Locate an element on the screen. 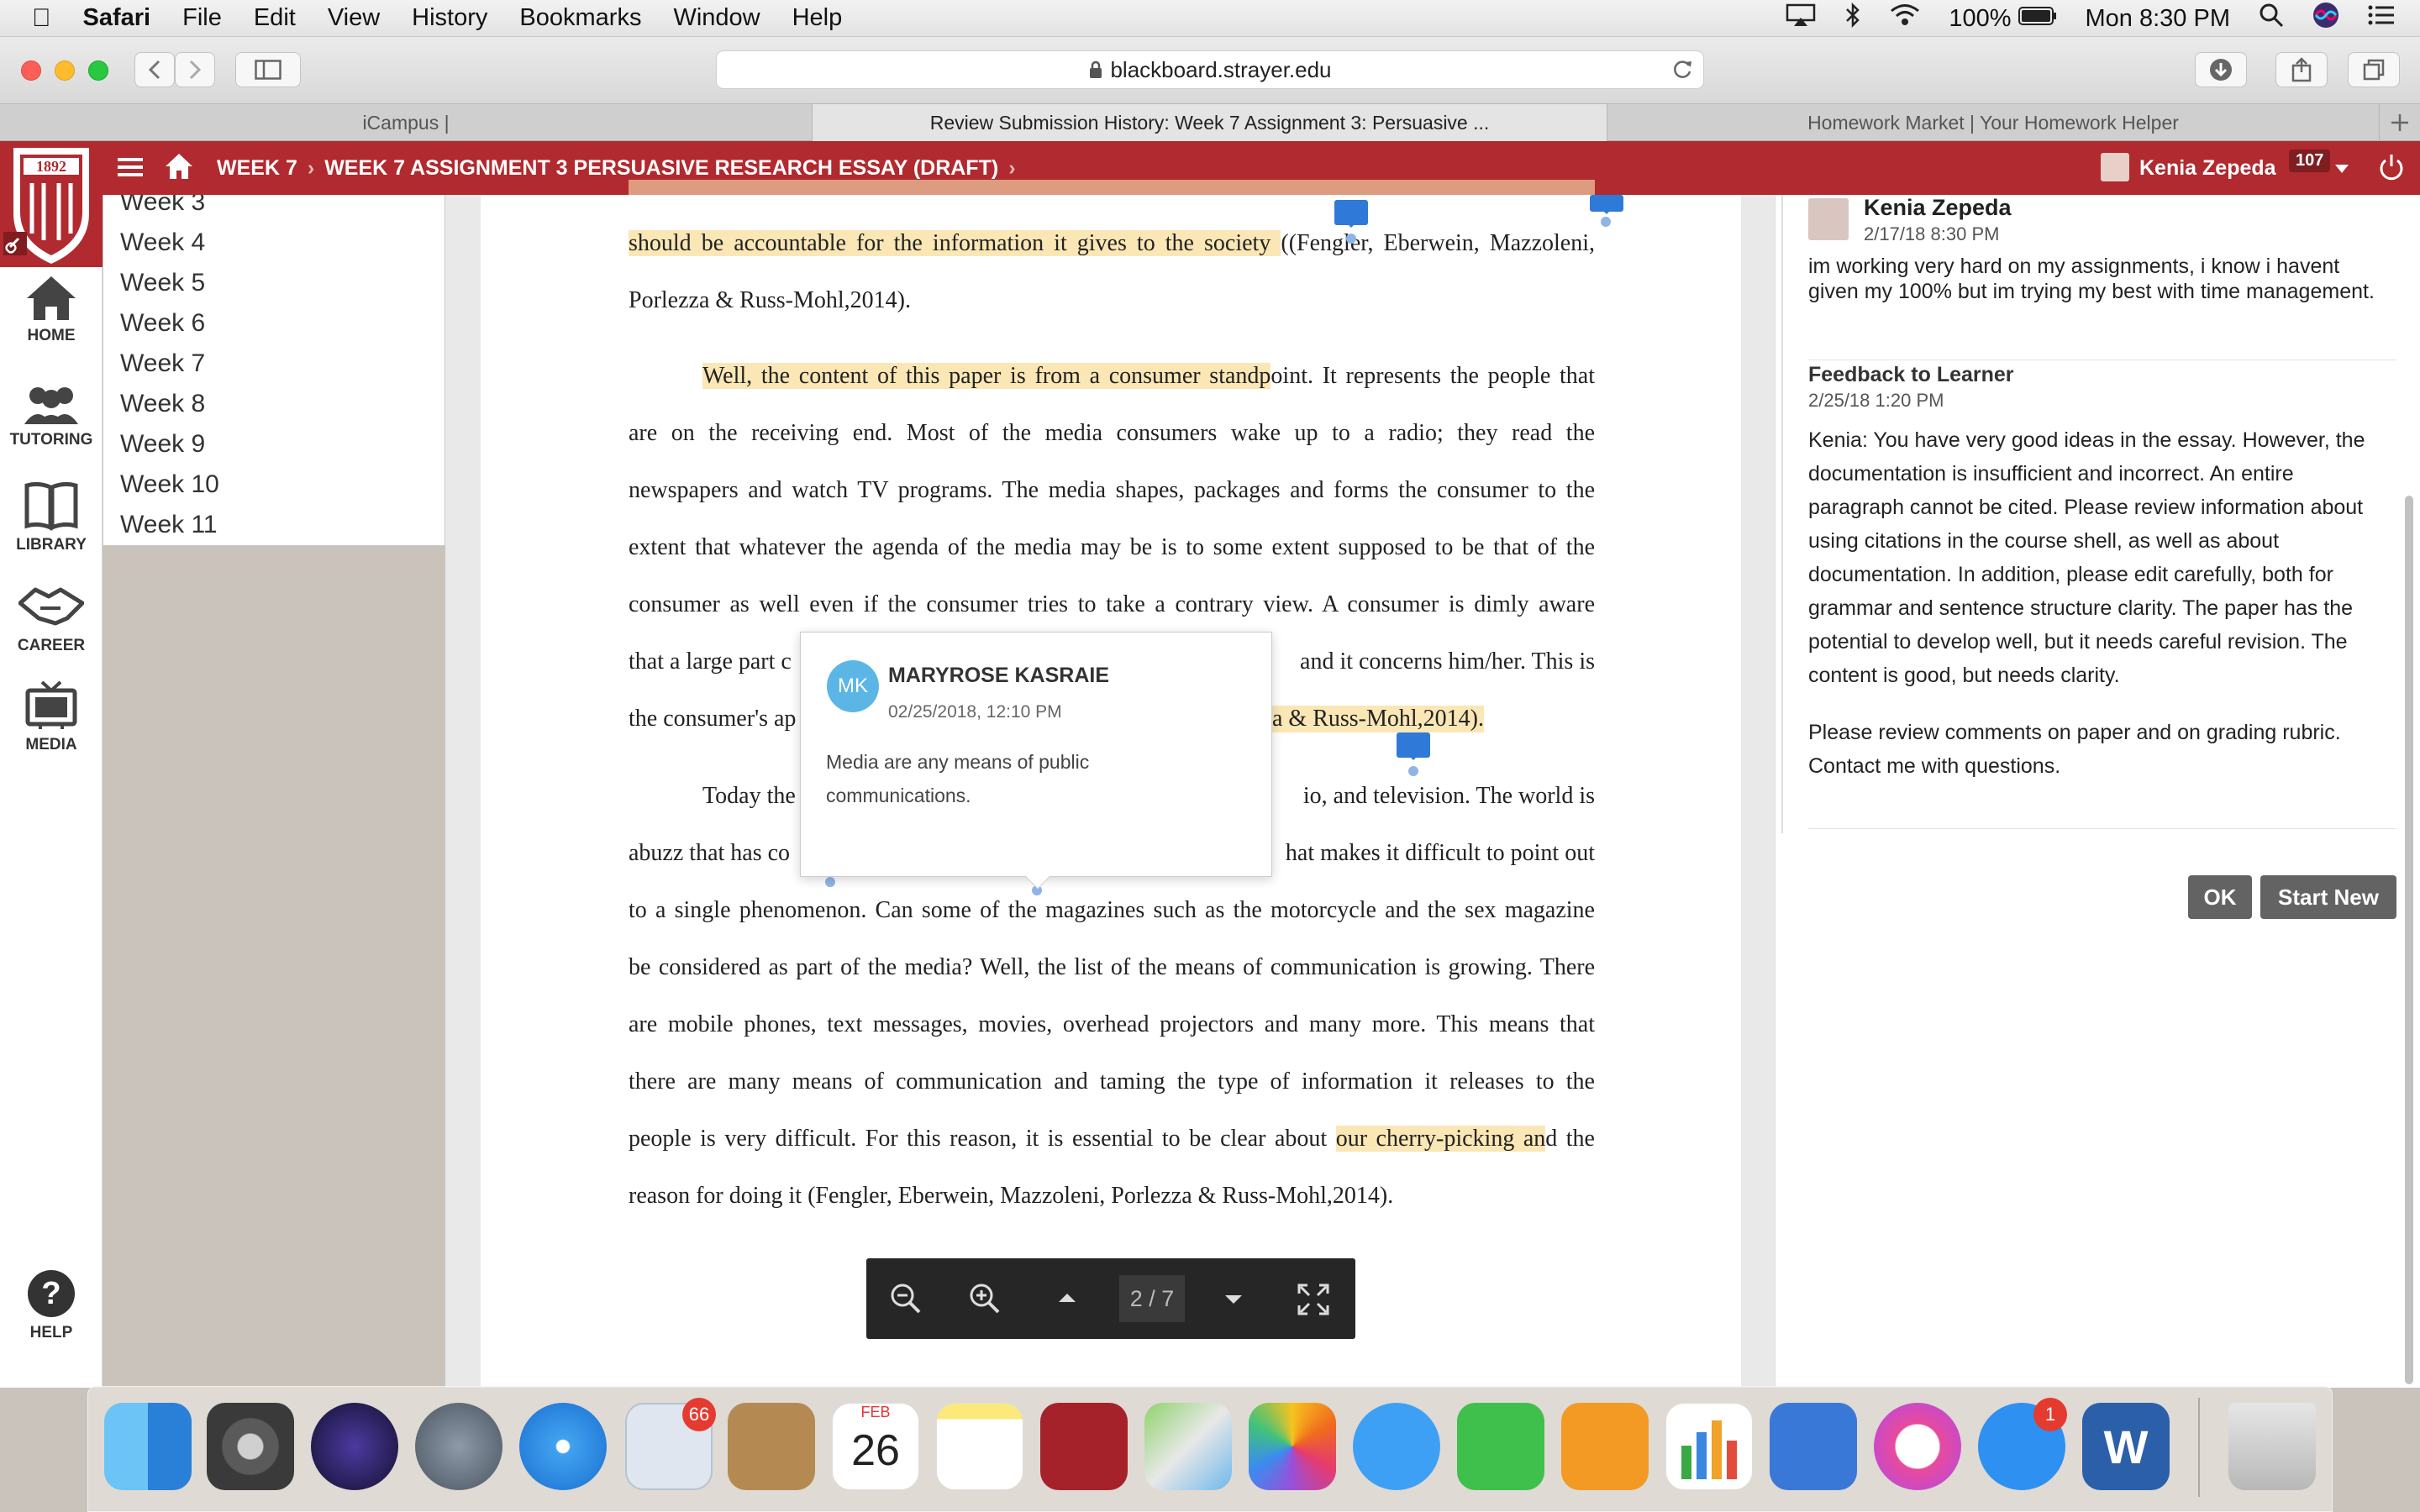 Image resolution: width=2420 pixels, height=1512 pixels. finder-icon is located at coordinates (148, 1446).